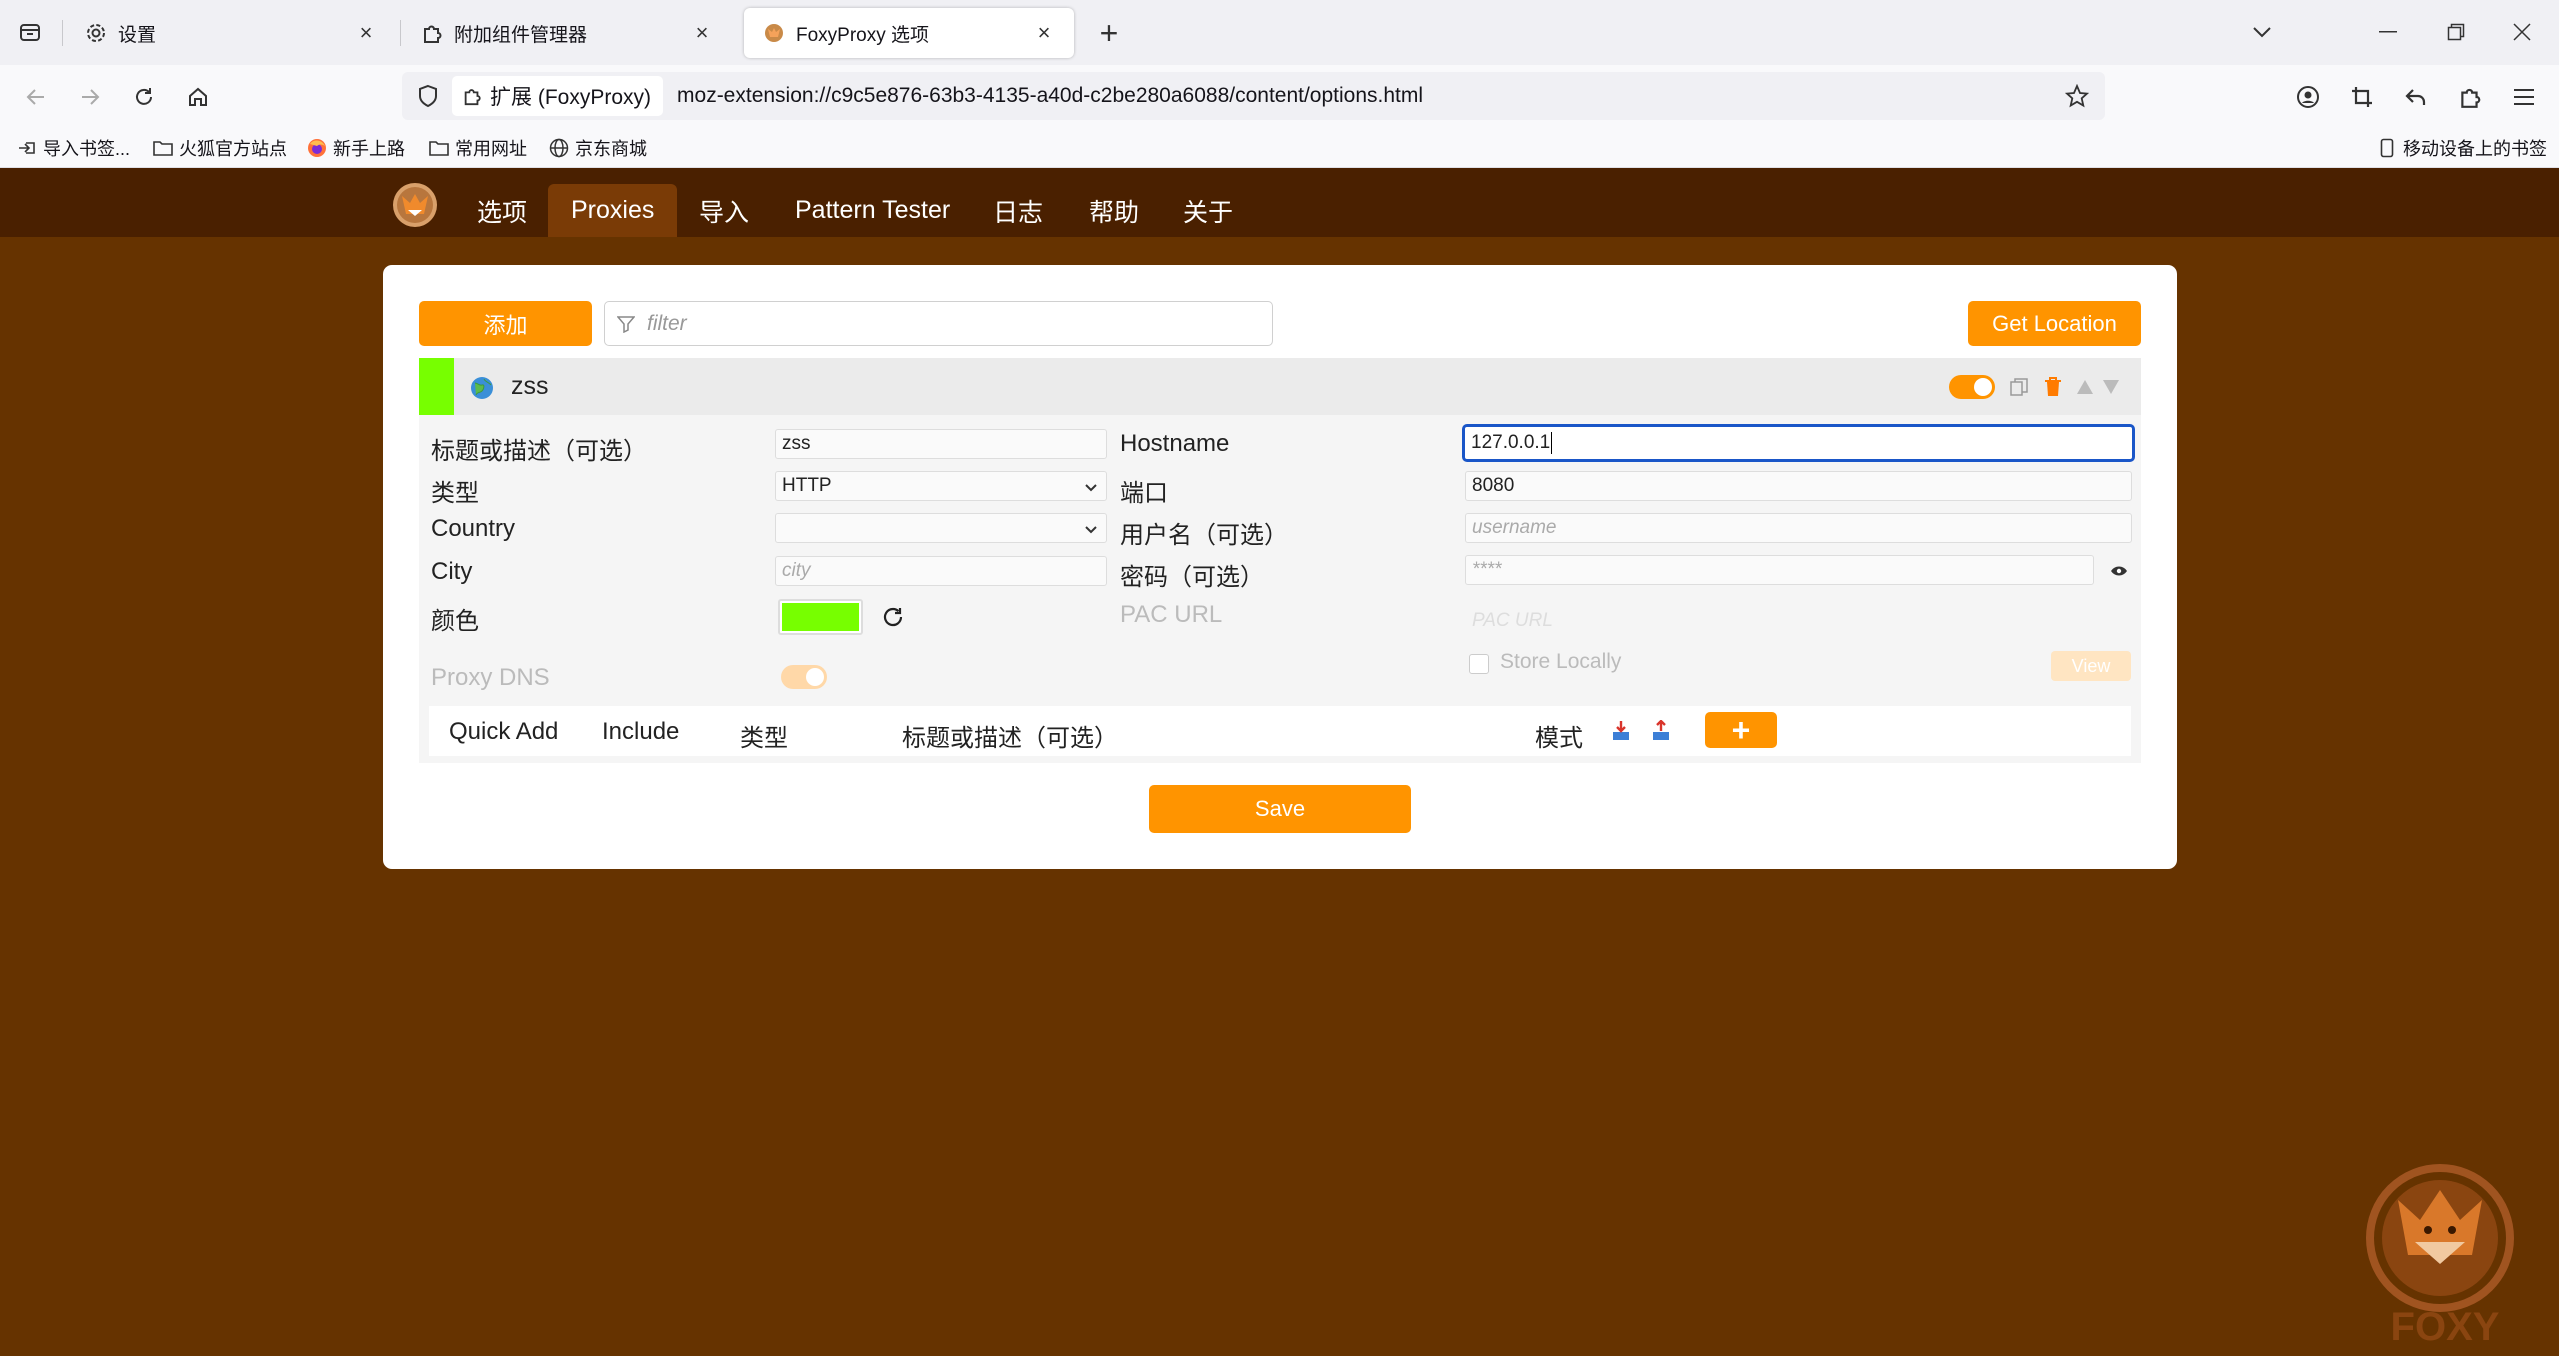 The height and width of the screenshot is (1356, 2559). What do you see at coordinates (455, 493) in the screenshot?
I see `type-label: 类型` at bounding box center [455, 493].